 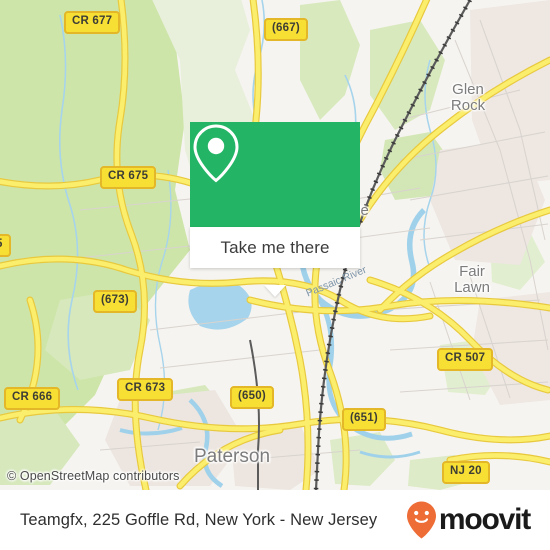 I want to click on callout-pointer, so click(x=275, y=291).